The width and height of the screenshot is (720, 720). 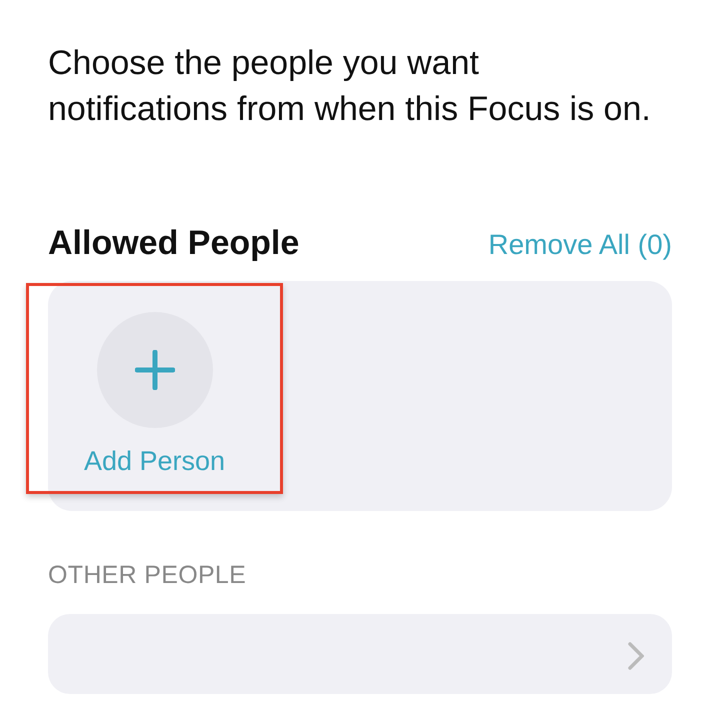 What do you see at coordinates (350, 86) in the screenshot?
I see `description-text: Choose the people you want notifications from when this Focus is on.` at bounding box center [350, 86].